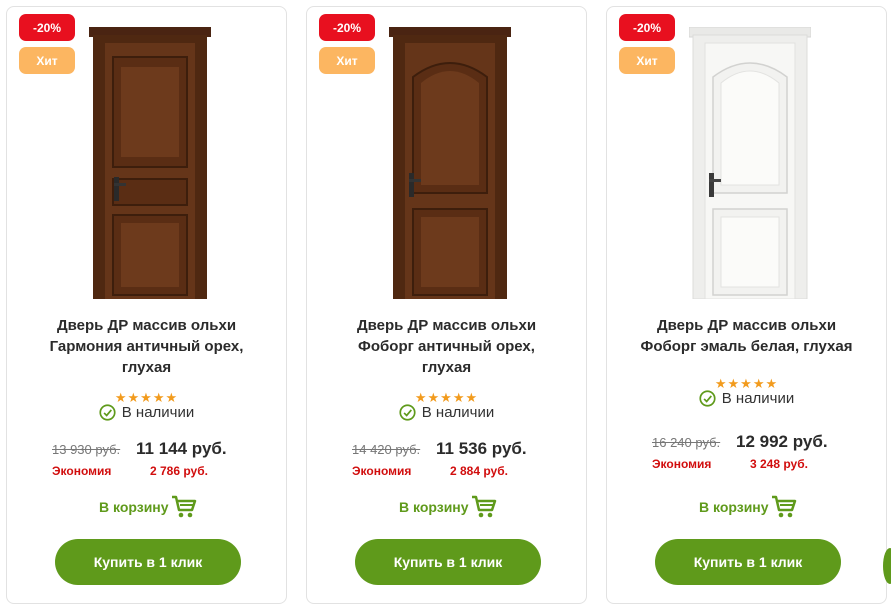 Image resolution: width=891 pixels, height=611 pixels. What do you see at coordinates (179, 471) in the screenshot?
I see `economy-value: 2 786 руб.` at bounding box center [179, 471].